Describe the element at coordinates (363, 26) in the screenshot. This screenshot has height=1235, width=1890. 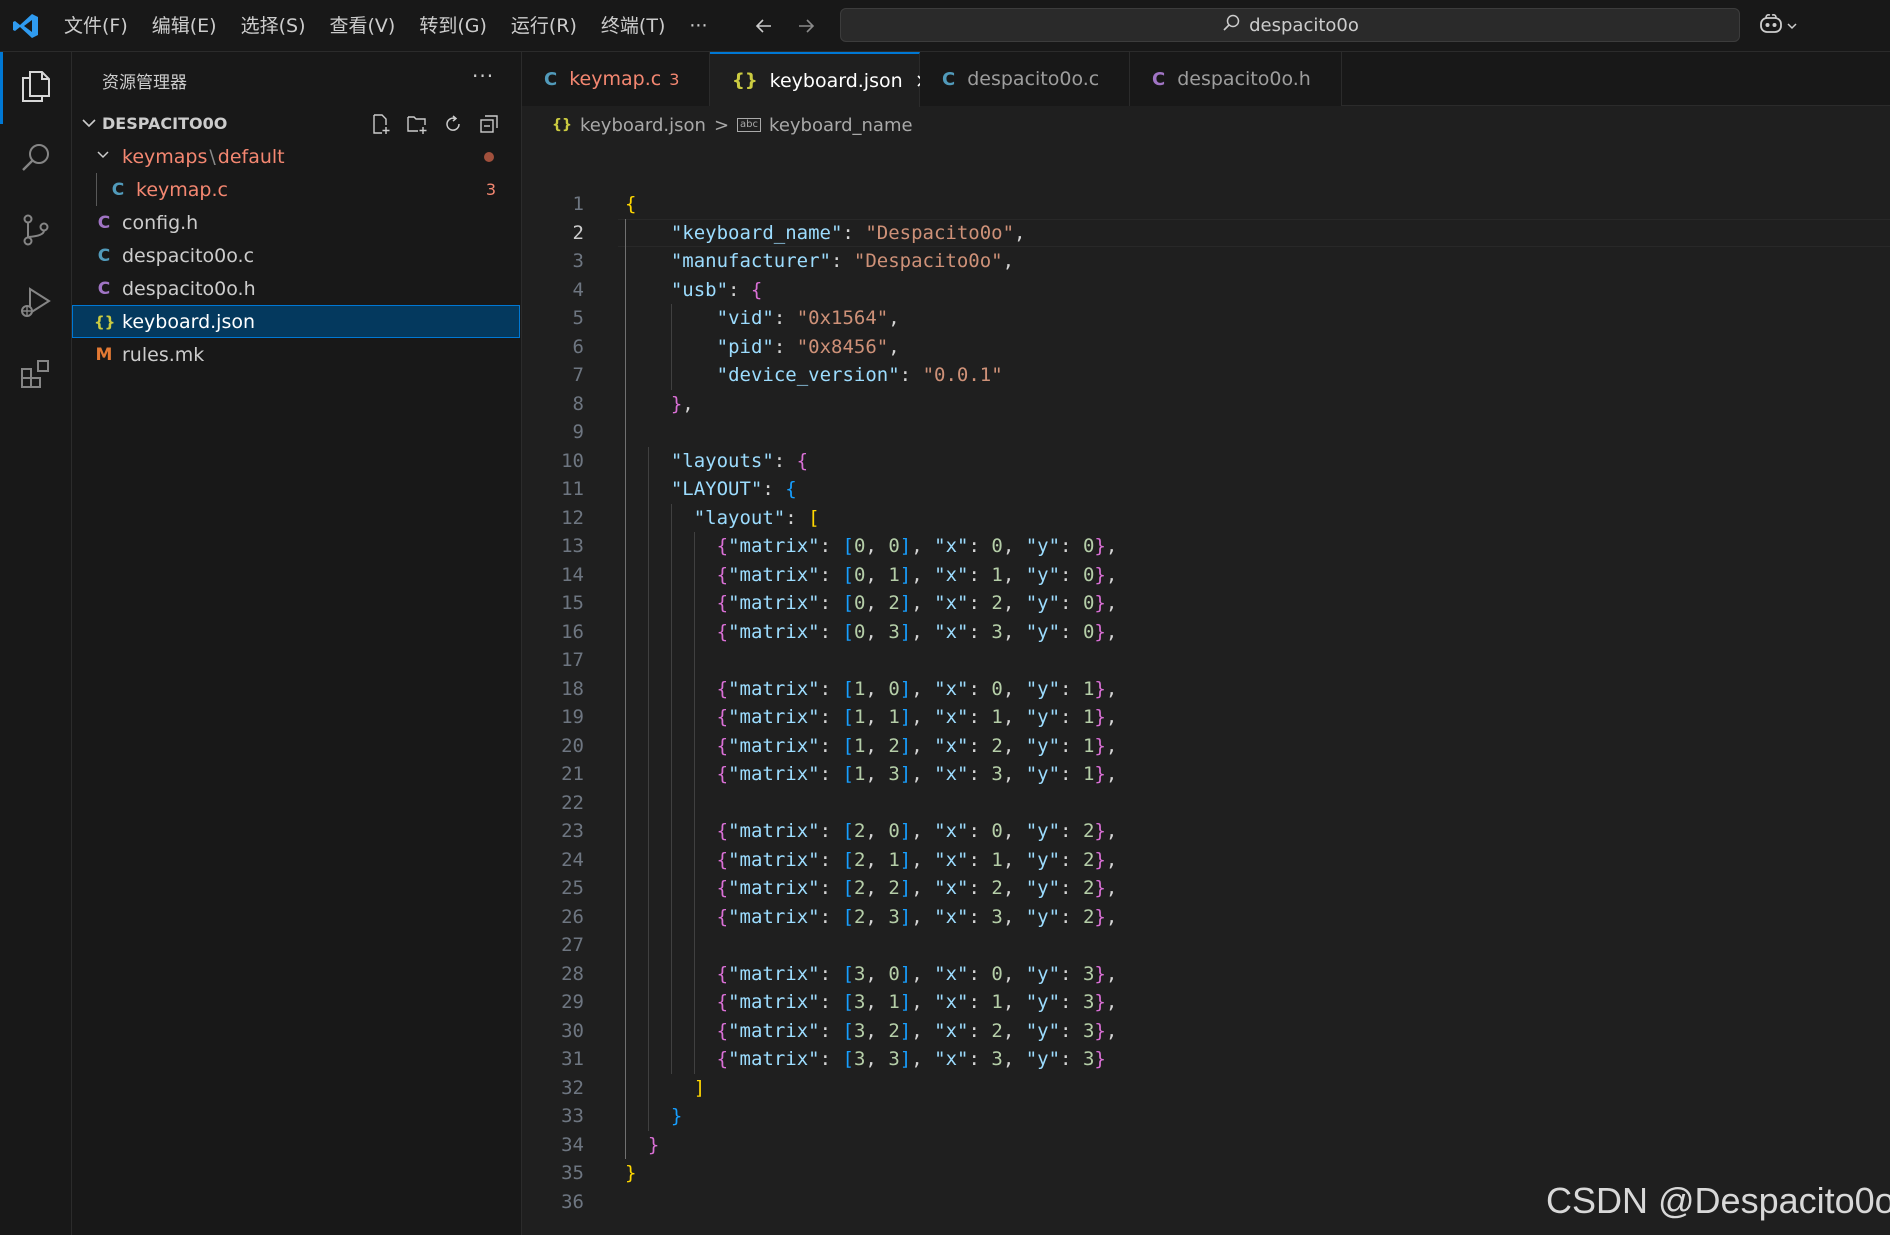
I see `menu-view: 查看(V)` at that location.